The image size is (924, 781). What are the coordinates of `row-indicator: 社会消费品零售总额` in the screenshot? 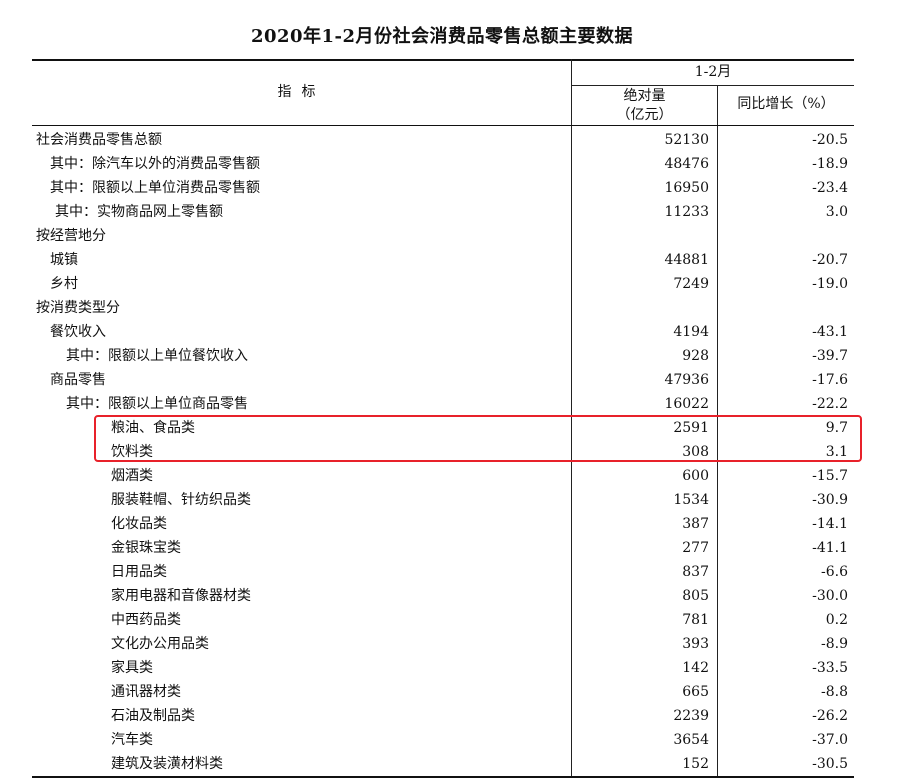 It's located at (99, 140).